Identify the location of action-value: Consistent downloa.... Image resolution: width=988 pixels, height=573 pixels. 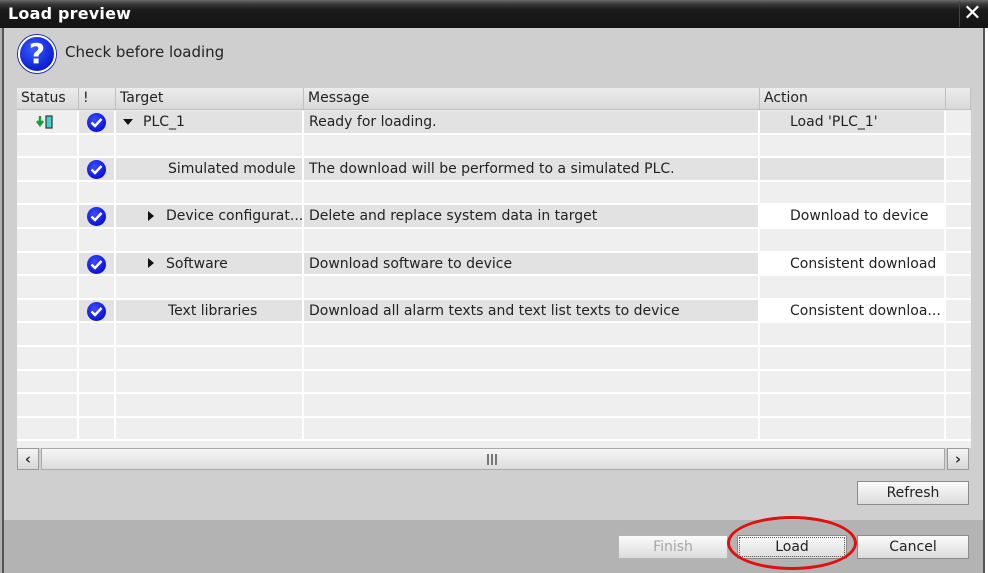
(865, 310).